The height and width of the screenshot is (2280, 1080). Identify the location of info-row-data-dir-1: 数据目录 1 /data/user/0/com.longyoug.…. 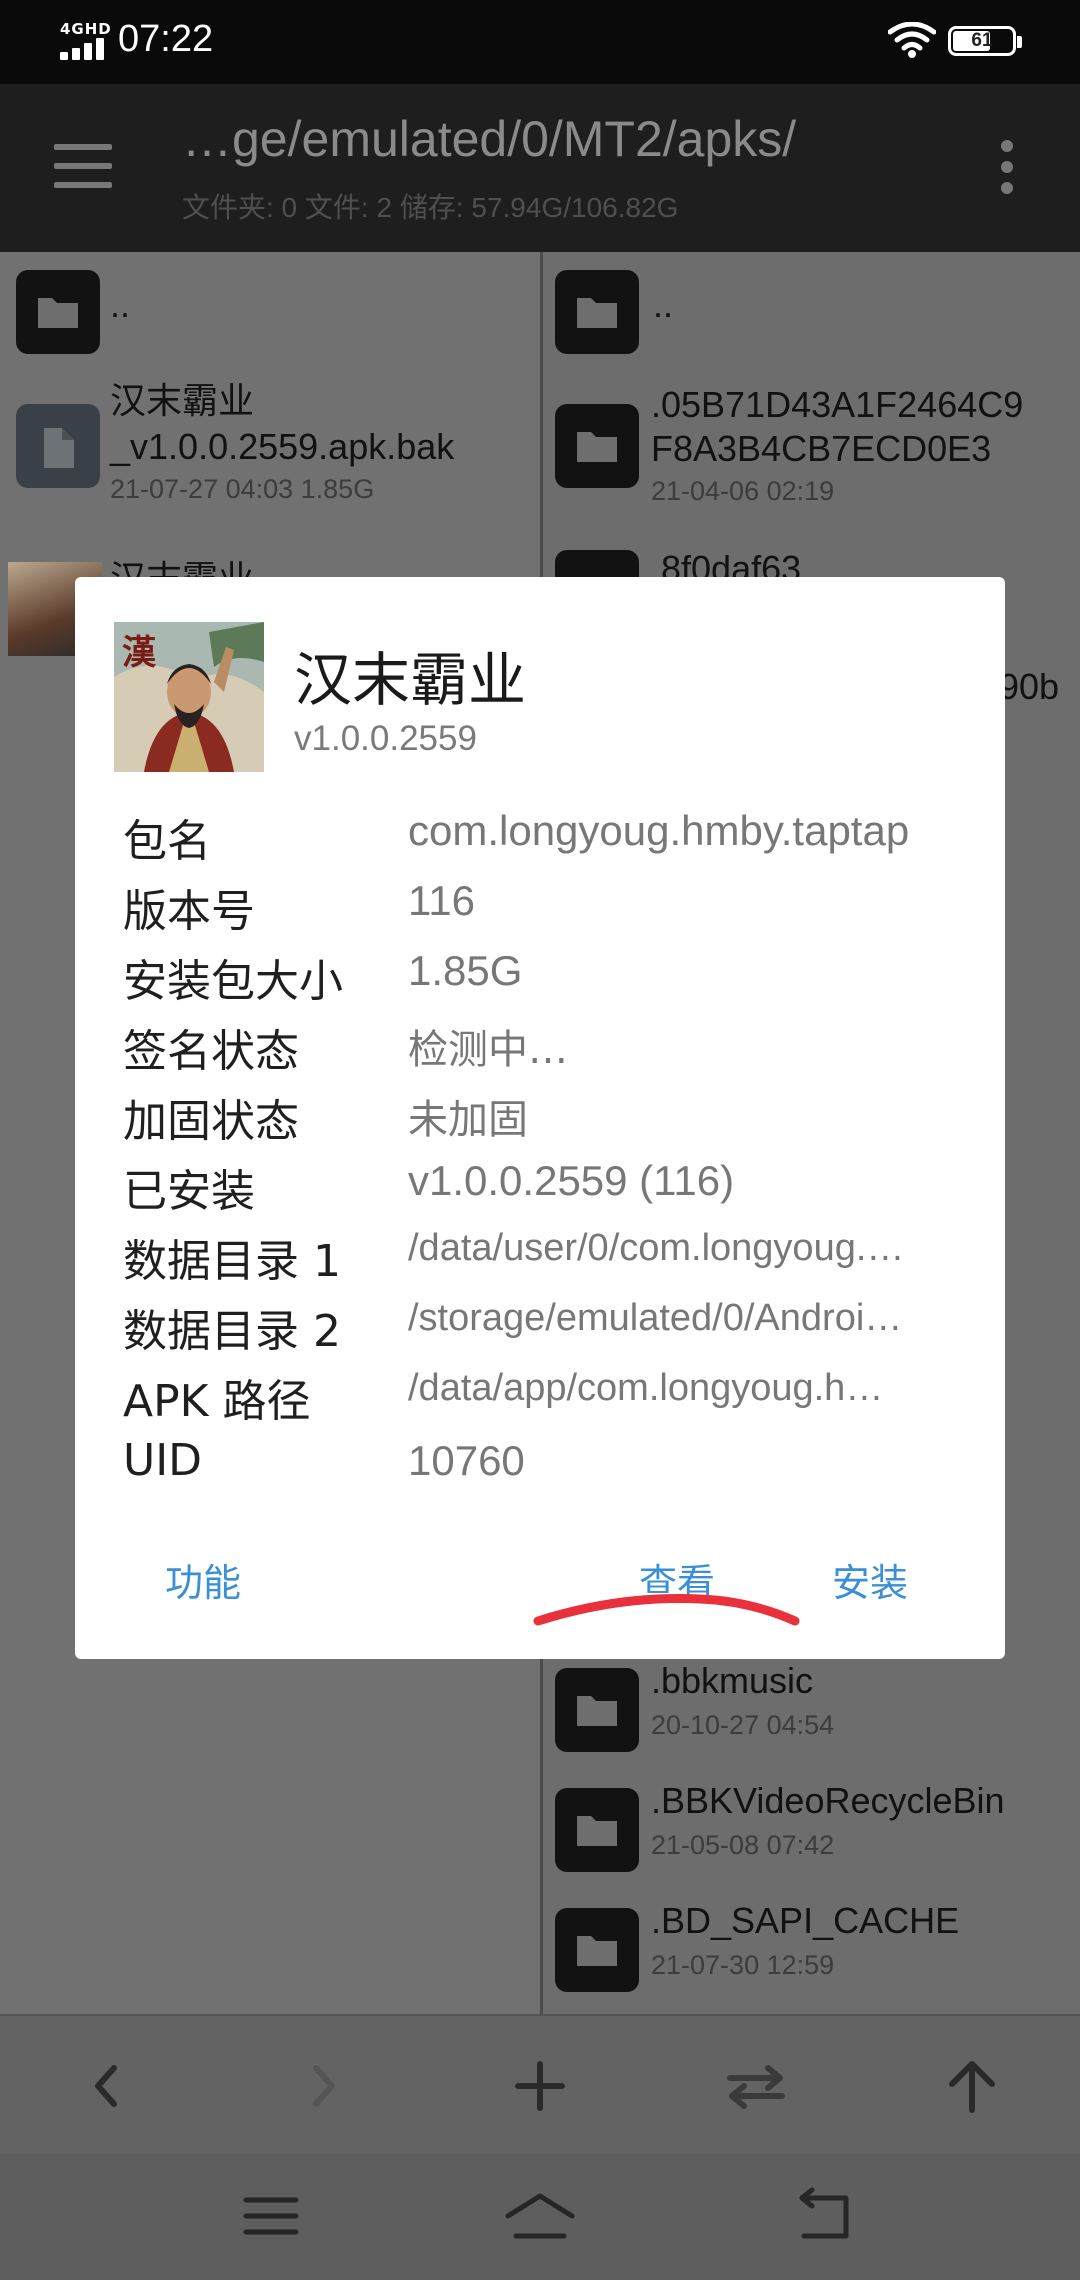
(553, 1257).